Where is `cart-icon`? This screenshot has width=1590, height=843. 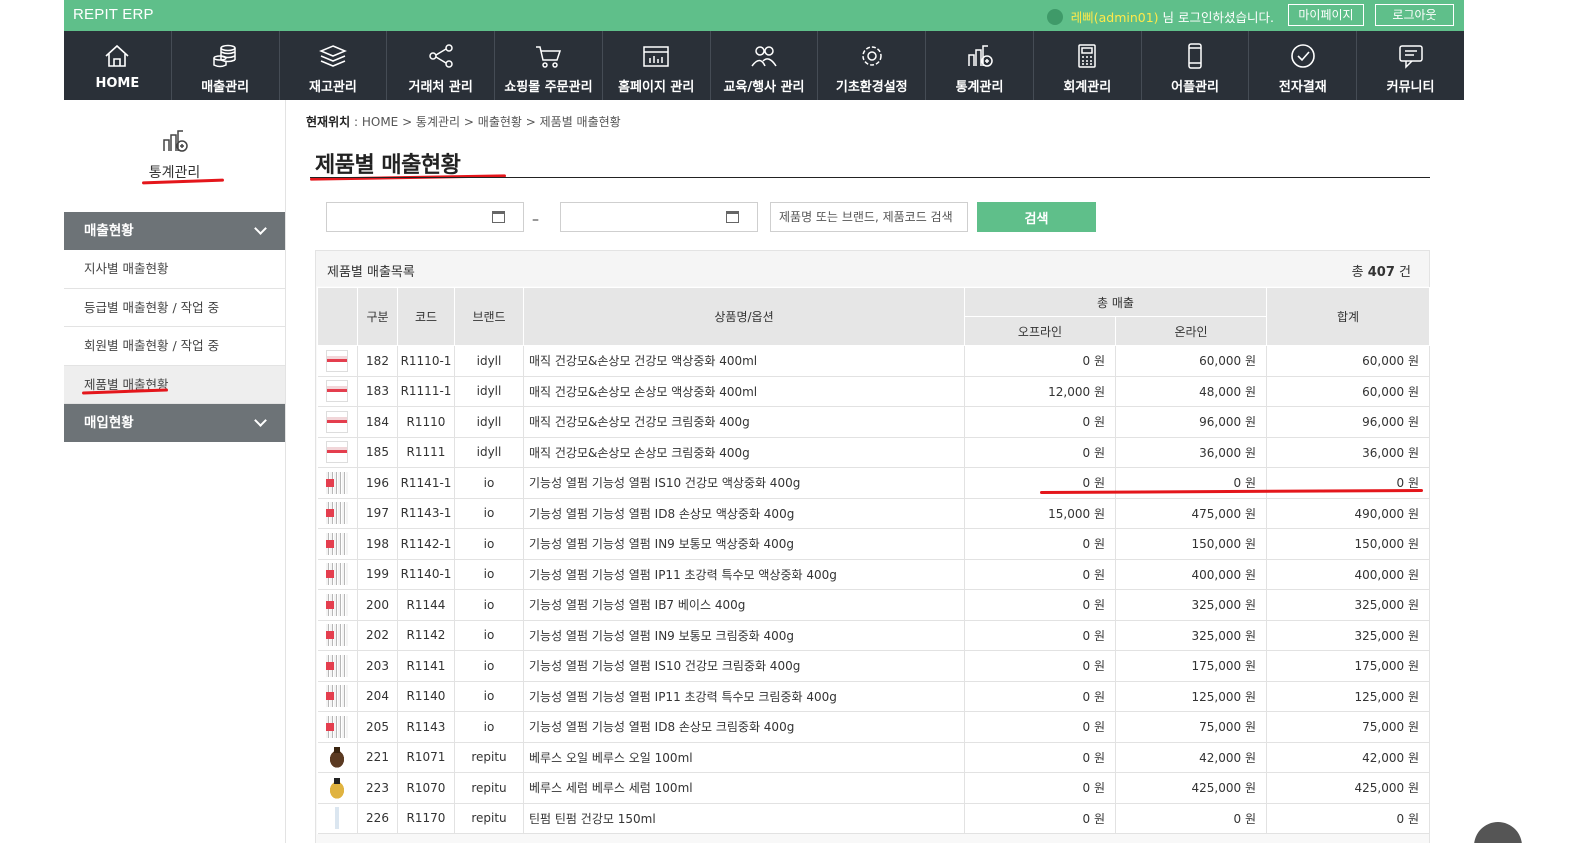
cart-icon is located at coordinates (549, 57).